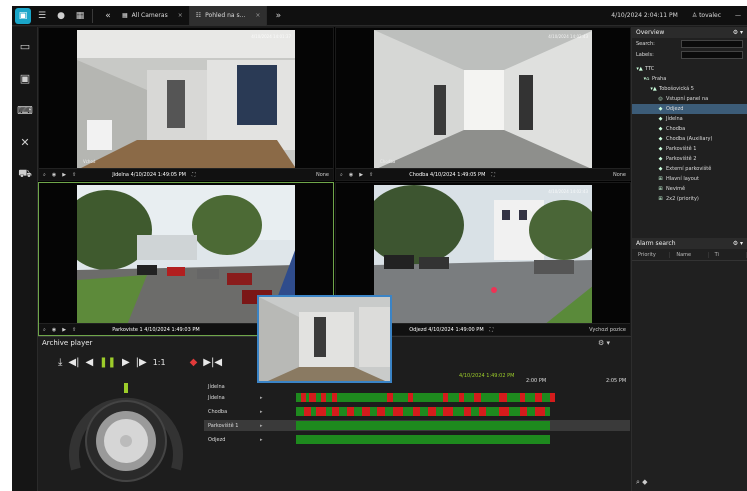 This screenshot has width=747, height=491. What do you see at coordinates (676, 129) in the screenshot?
I see `tree-item-label: Chodba` at bounding box center [676, 129].